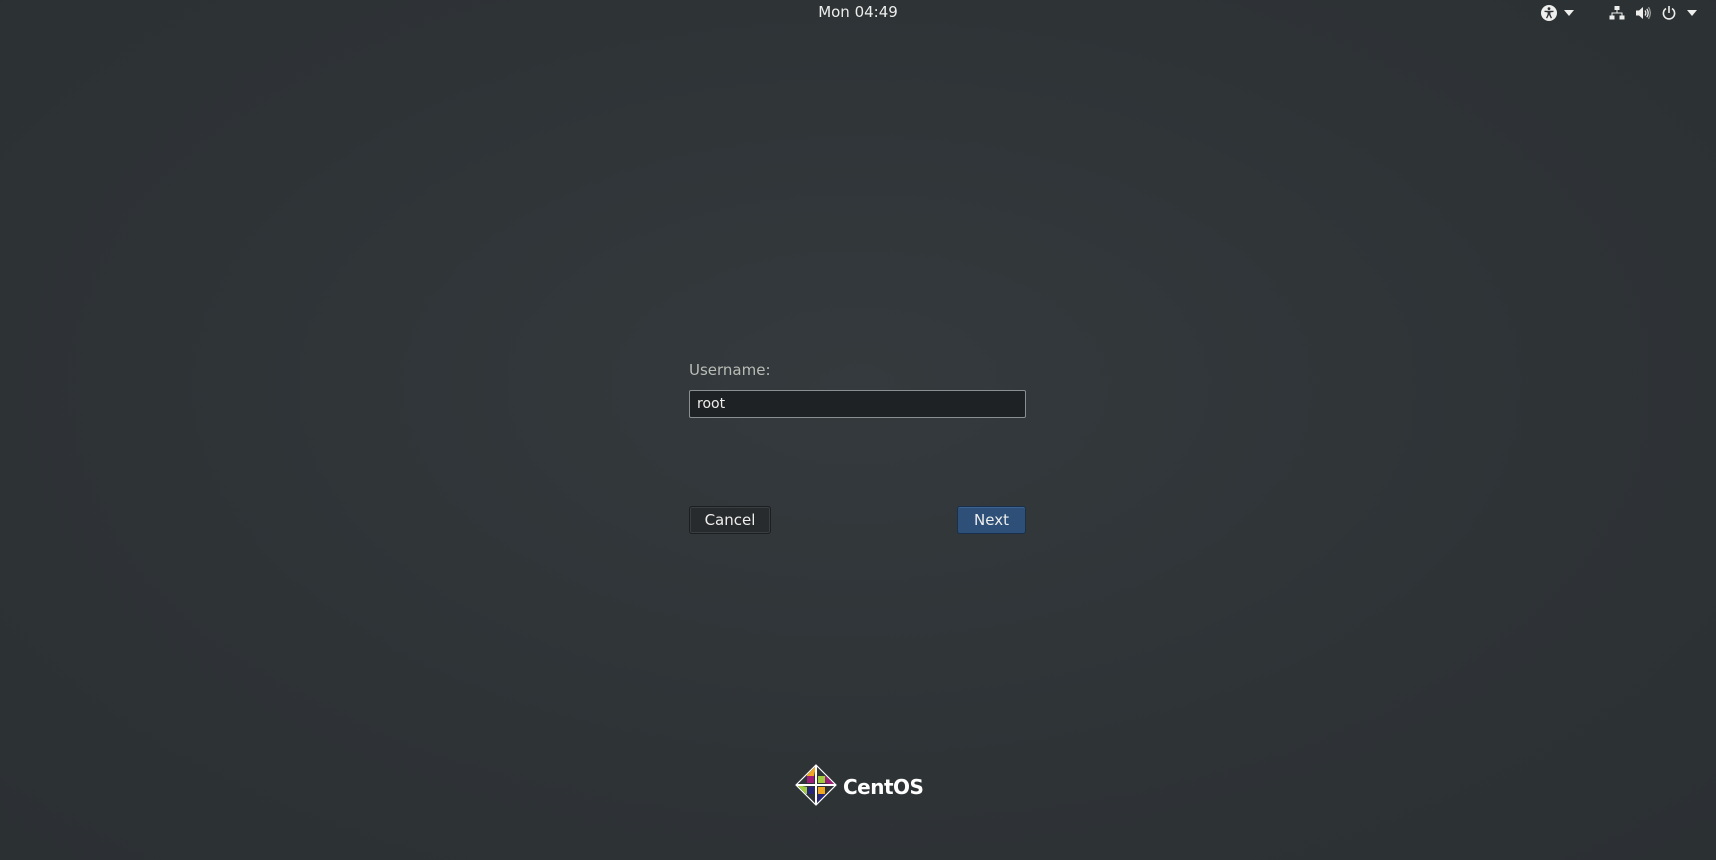 The image size is (1716, 860). I want to click on network-wired-icon, so click(1617, 13).